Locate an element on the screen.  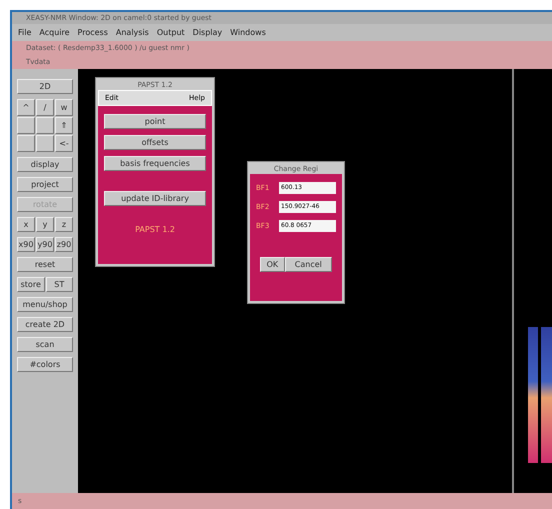
dialog-button: OK is located at coordinates (272, 264).